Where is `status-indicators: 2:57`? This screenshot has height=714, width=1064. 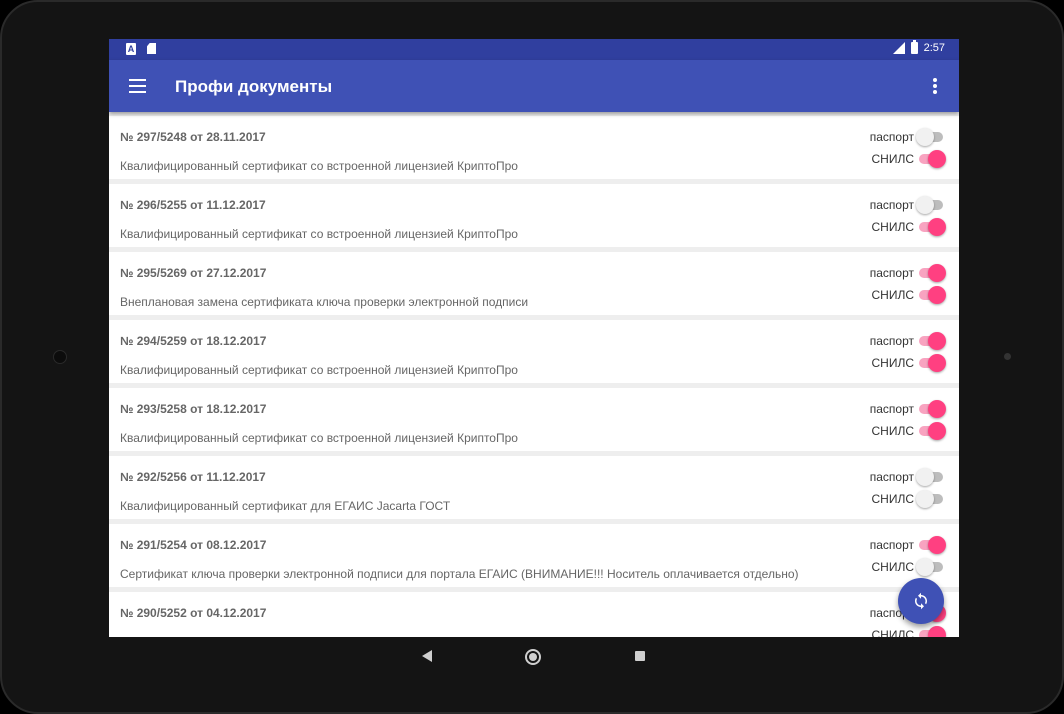 status-indicators: 2:57 is located at coordinates (918, 47).